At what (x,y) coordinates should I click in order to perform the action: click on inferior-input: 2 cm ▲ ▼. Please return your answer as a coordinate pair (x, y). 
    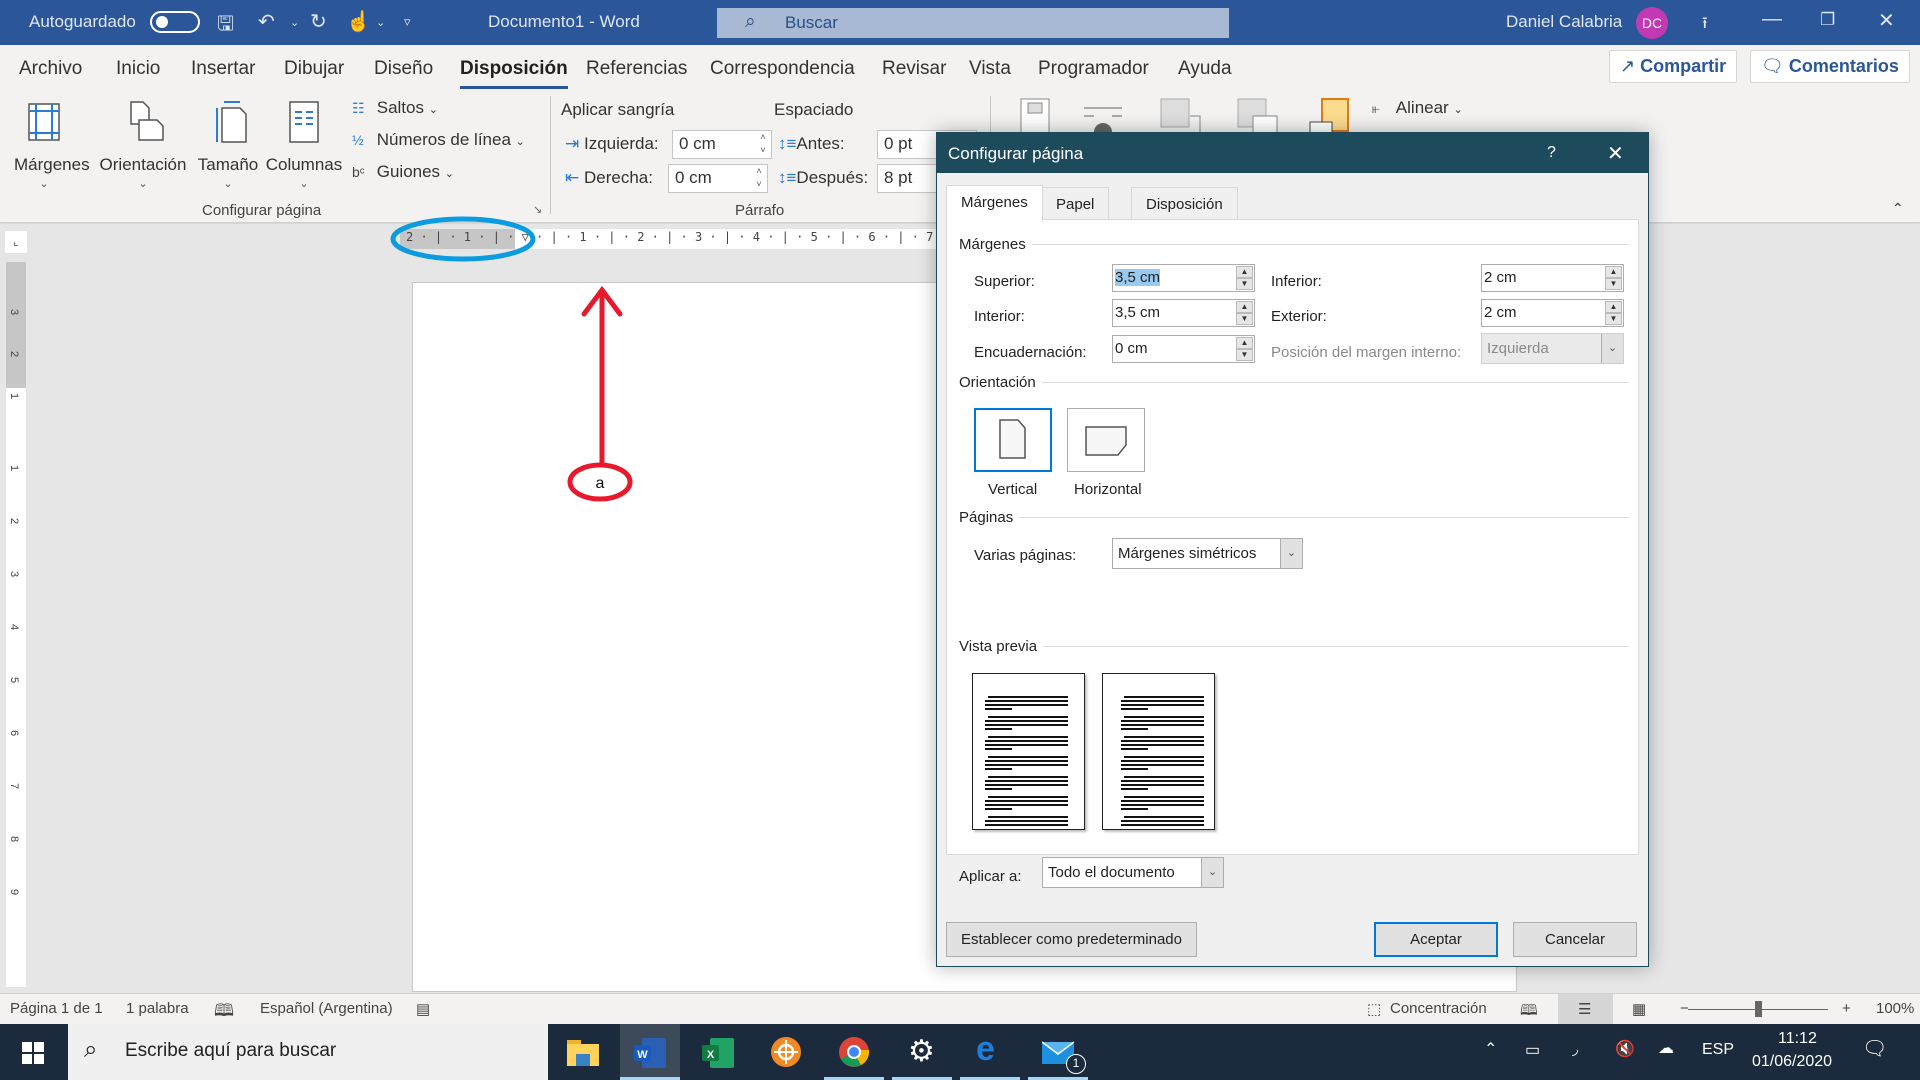
    Looking at the image, I should click on (1552, 278).